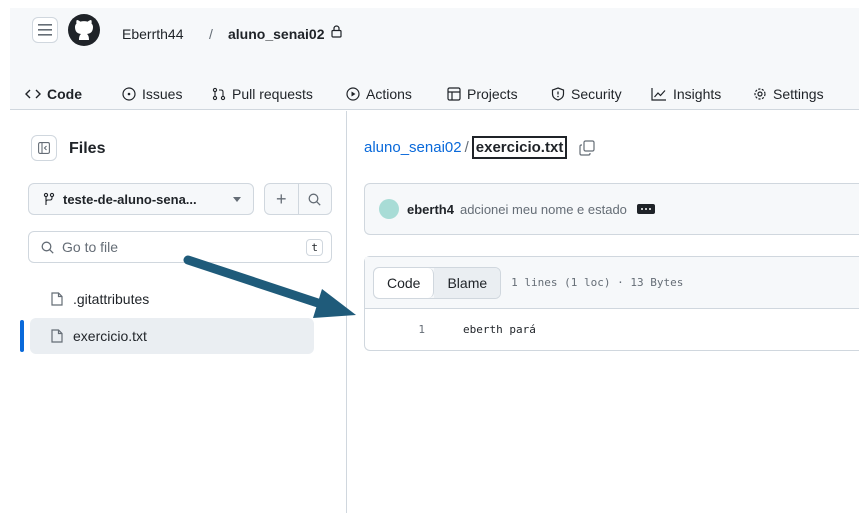 The width and height of the screenshot is (859, 513). I want to click on pull-request-icon, so click(219, 94).